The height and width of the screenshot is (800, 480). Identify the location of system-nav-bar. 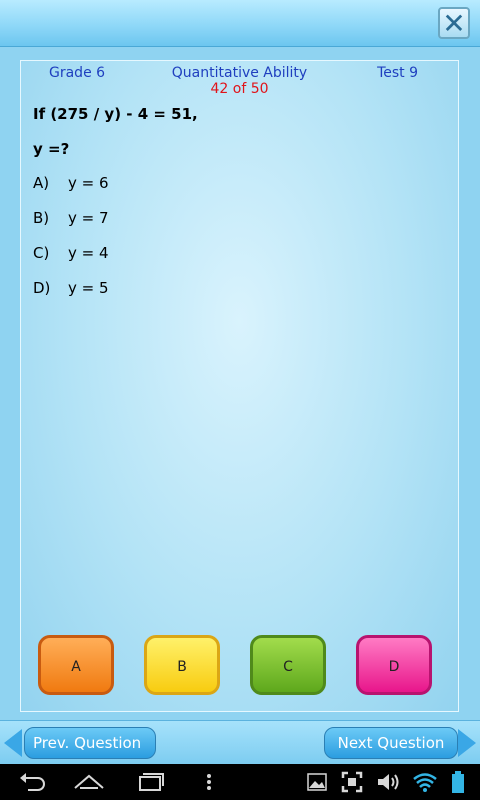
(240, 782).